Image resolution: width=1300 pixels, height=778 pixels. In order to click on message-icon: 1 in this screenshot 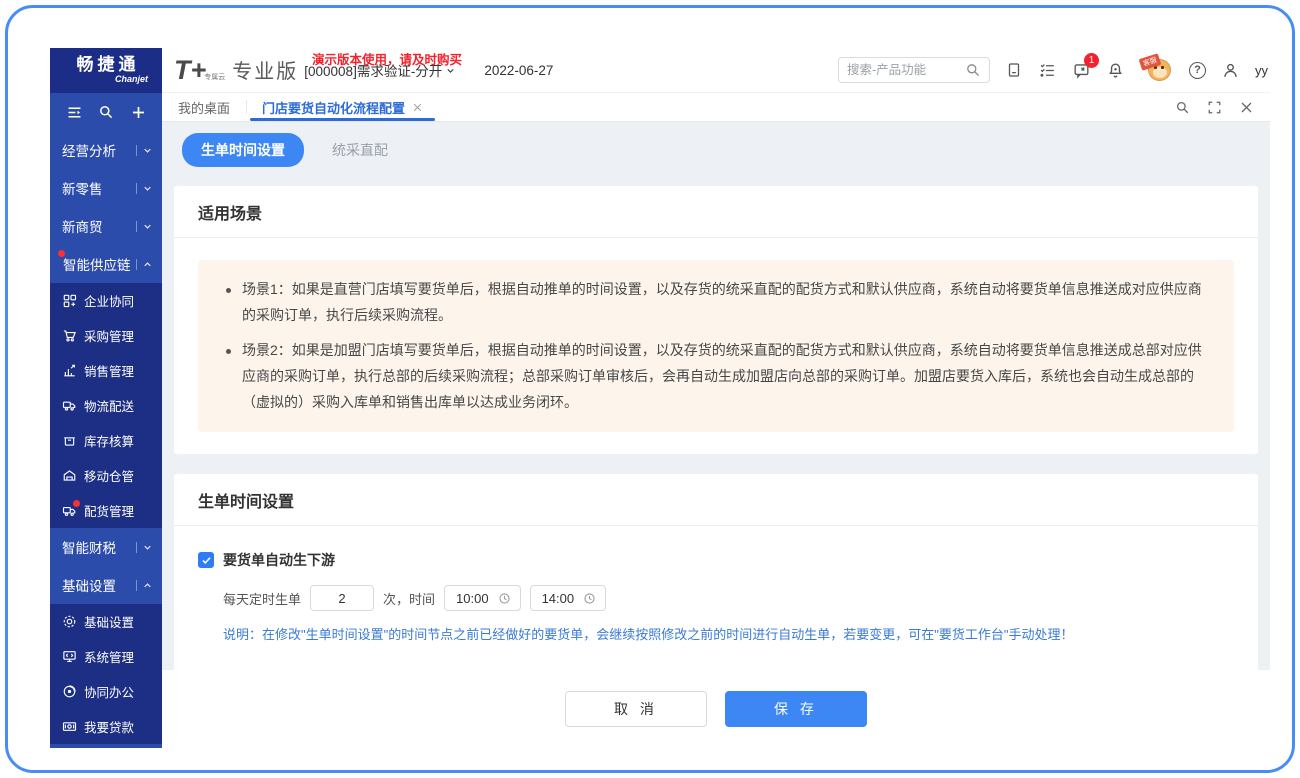, I will do `click(1085, 66)`.